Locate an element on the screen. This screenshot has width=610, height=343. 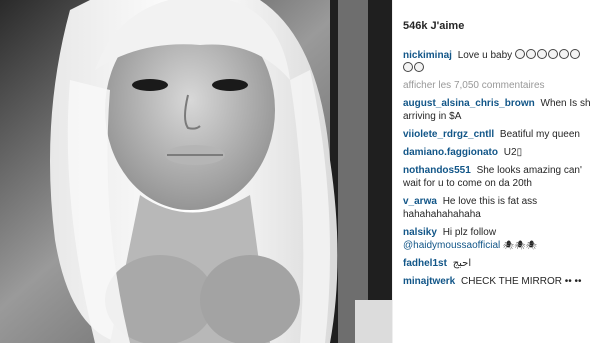
caption: nickiminaj Love u baby is located at coordinates (506, 62).